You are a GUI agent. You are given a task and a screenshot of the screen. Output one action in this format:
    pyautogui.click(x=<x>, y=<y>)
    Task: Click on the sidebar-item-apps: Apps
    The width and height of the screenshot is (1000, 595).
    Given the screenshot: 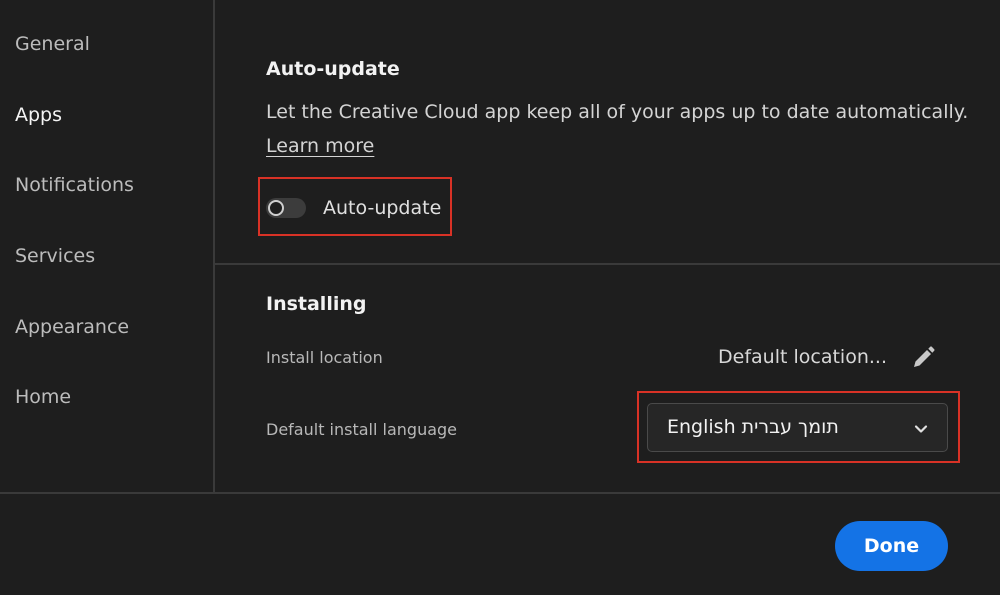 What is the action you would take?
    pyautogui.click(x=38, y=115)
    